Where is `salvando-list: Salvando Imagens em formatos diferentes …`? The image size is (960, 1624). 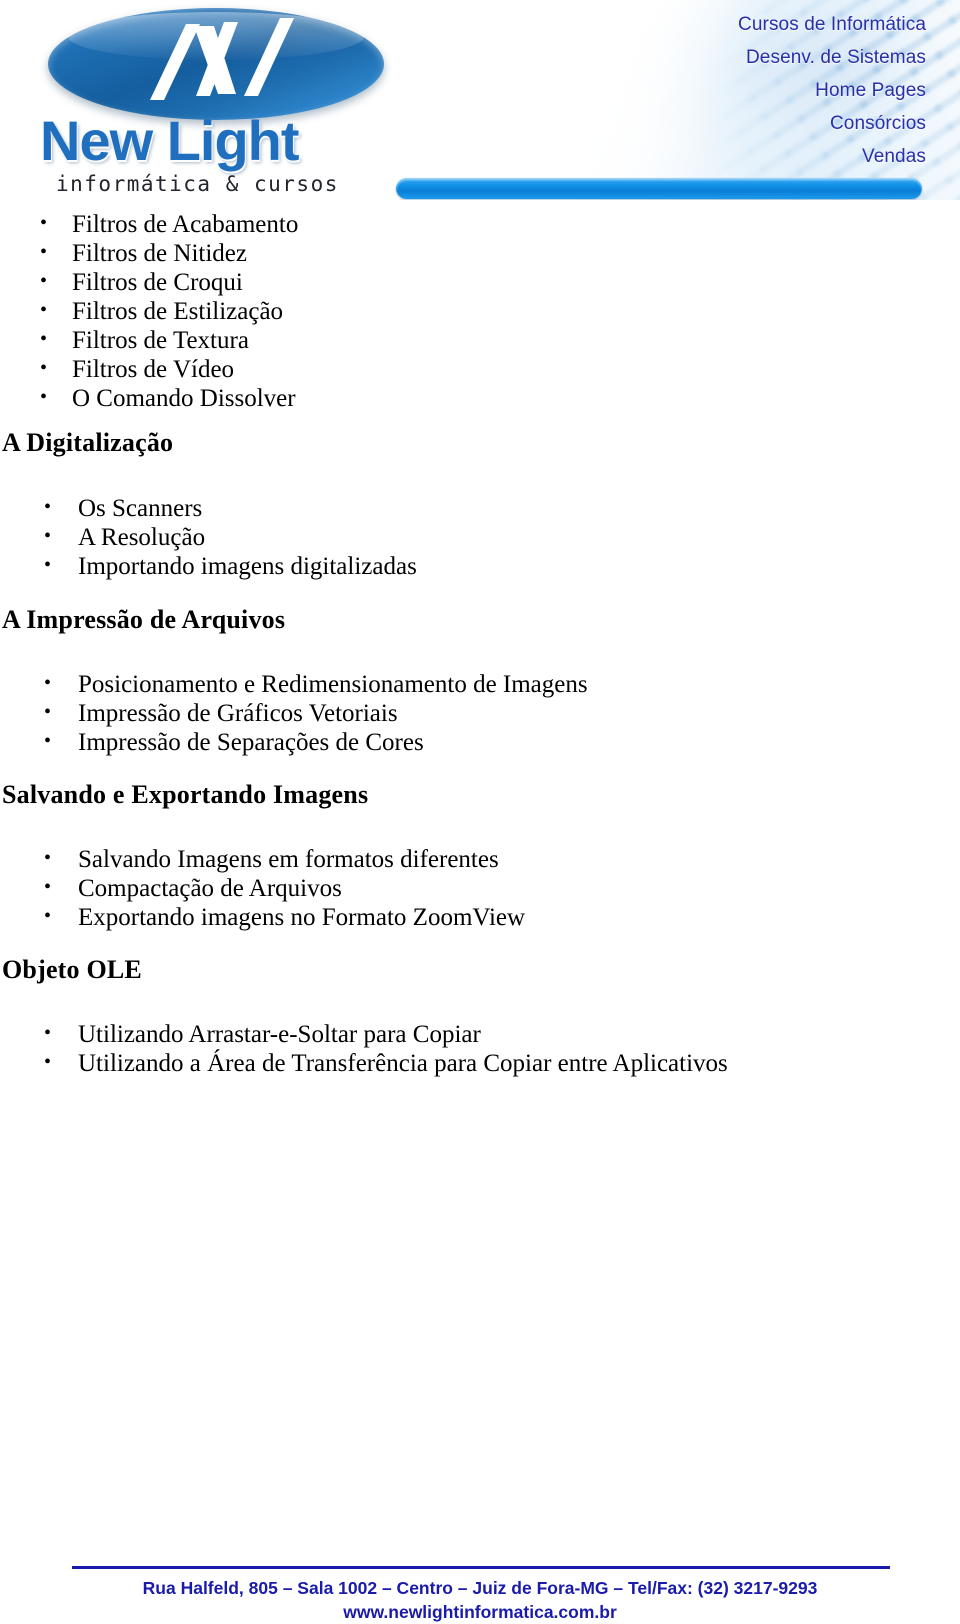
salvando-list: Salvando Imagens em formatos diferentes … is located at coordinates (262, 888).